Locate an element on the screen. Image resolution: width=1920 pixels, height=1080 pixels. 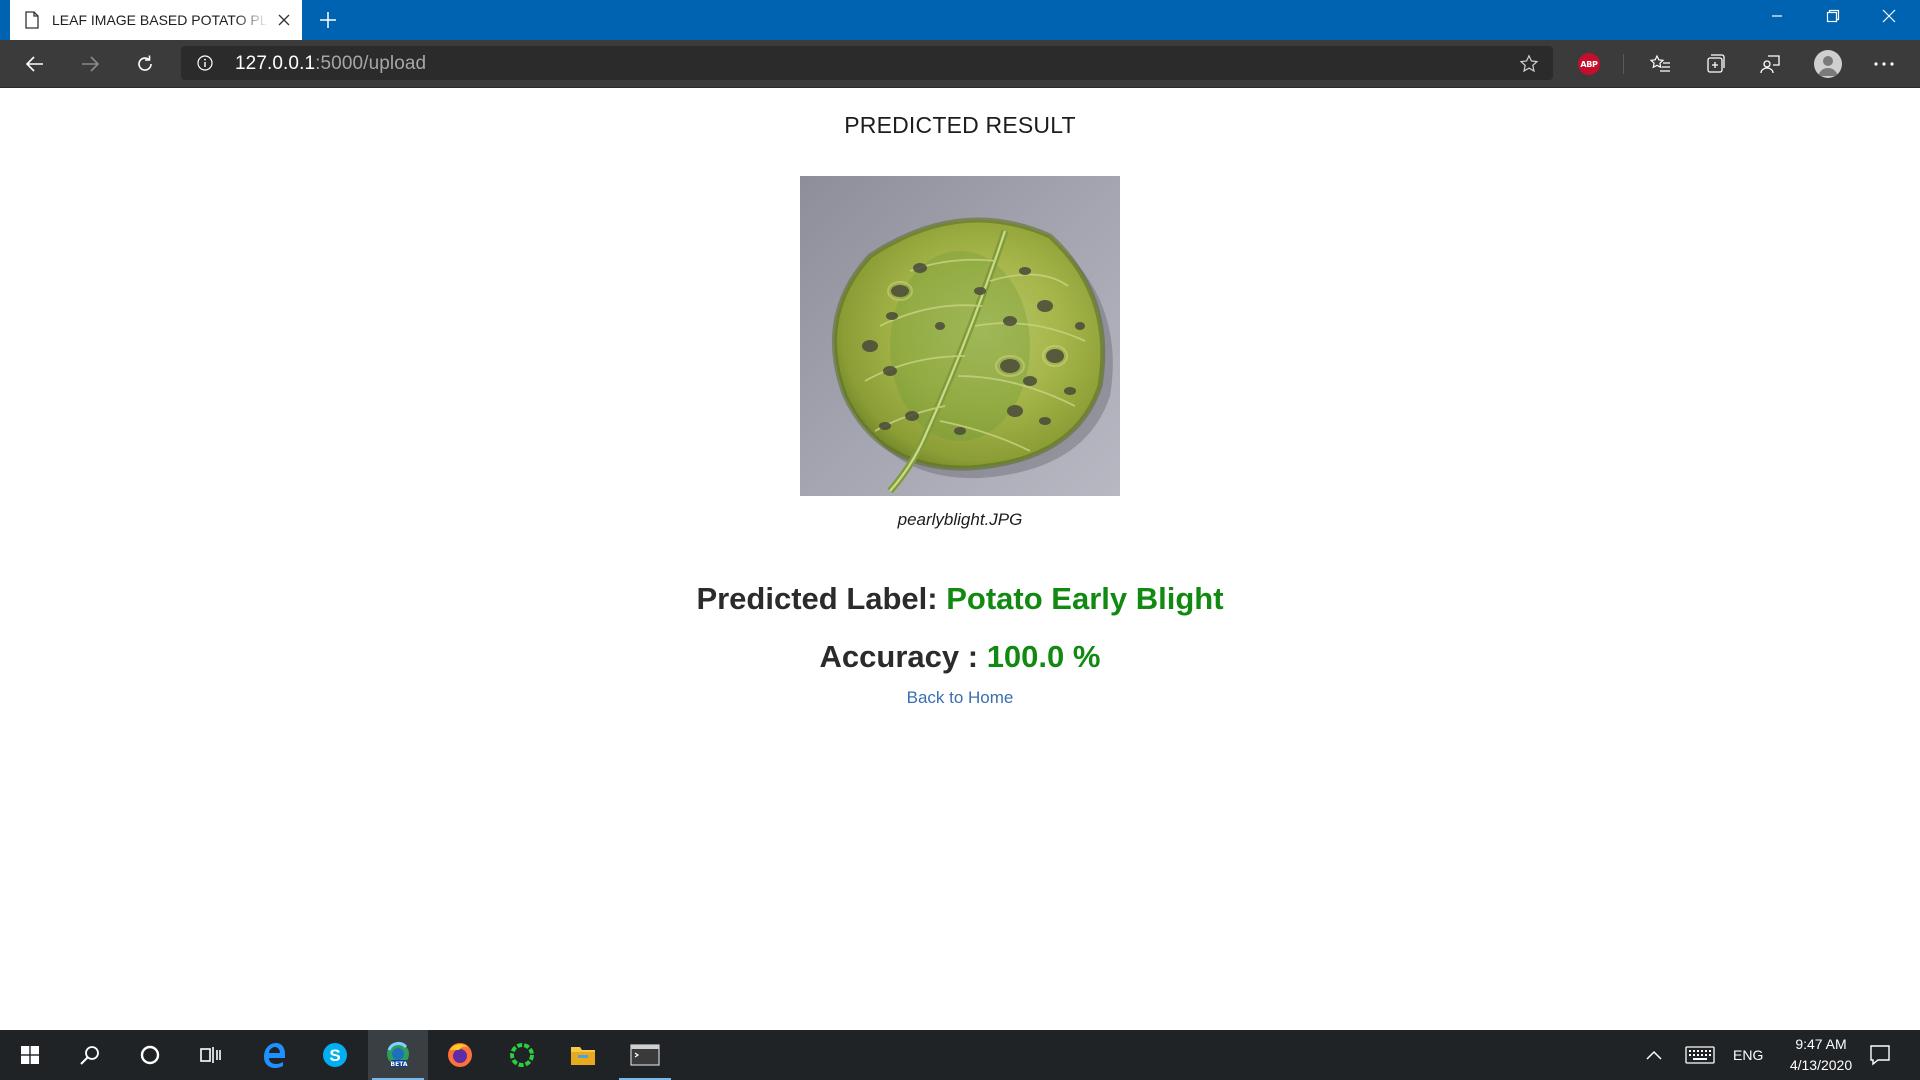
toolbar-divider is located at coordinates (1623, 64).